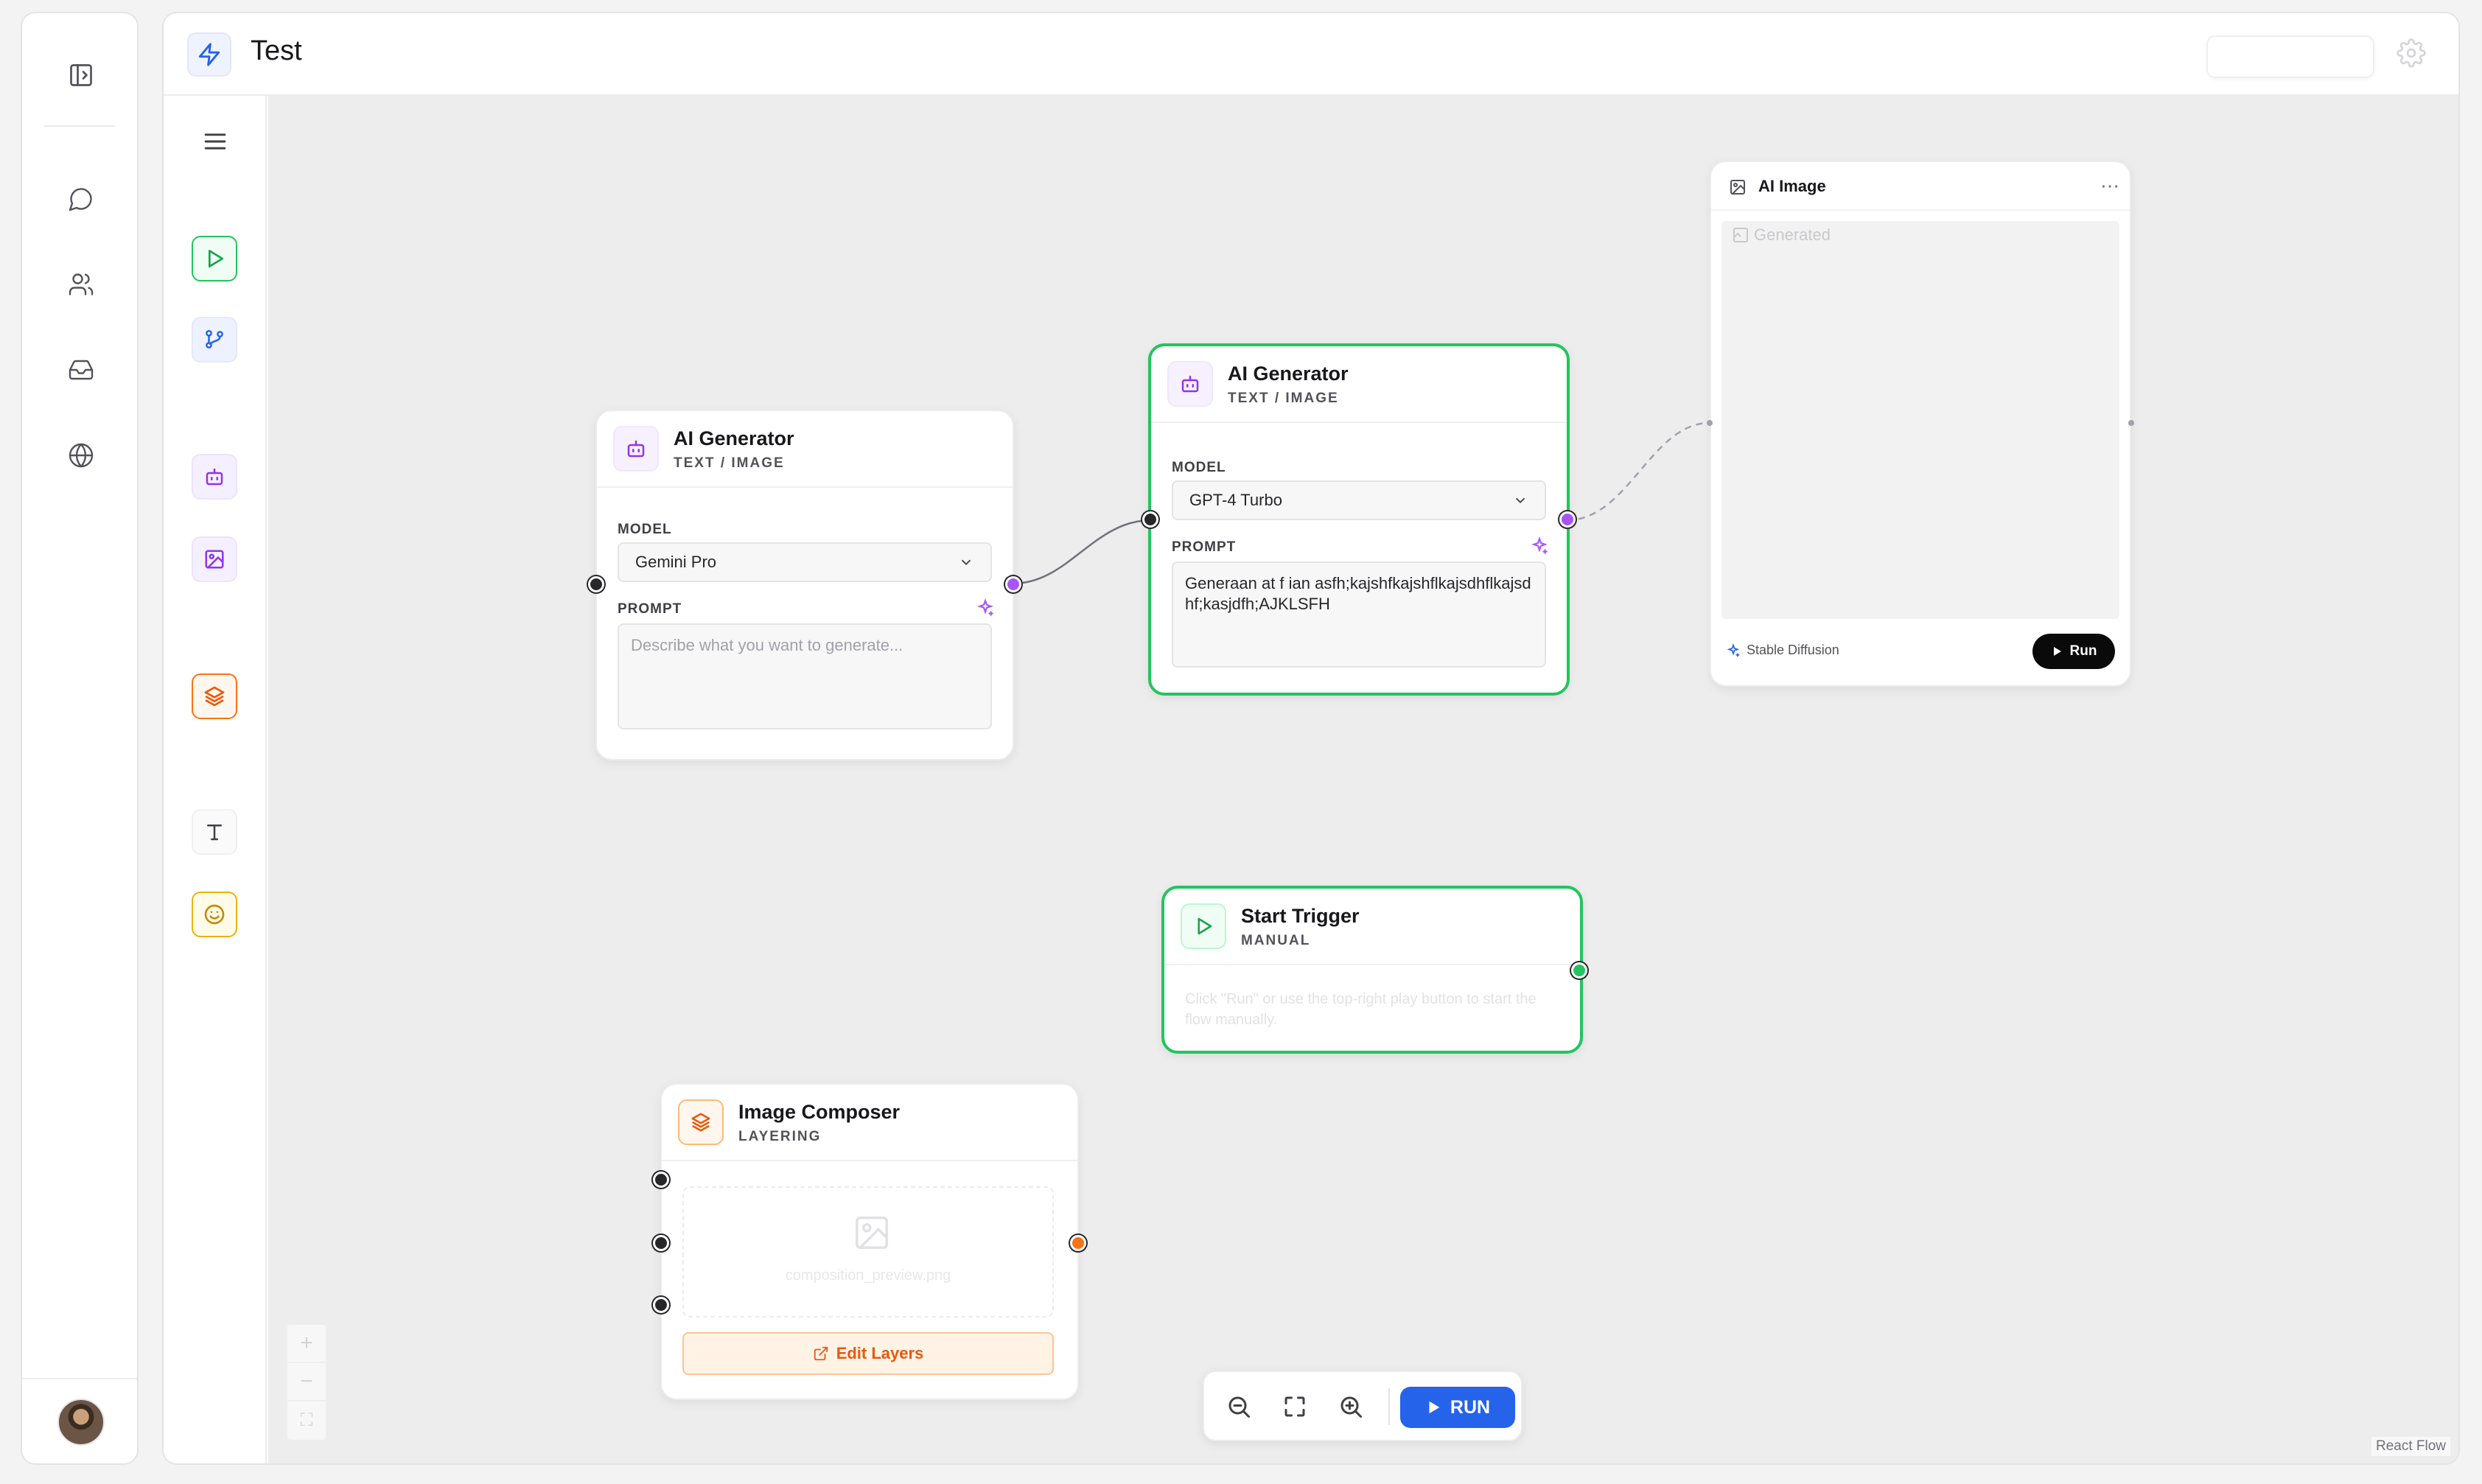  What do you see at coordinates (1239, 1407) in the screenshot?
I see `zoom-out-icon` at bounding box center [1239, 1407].